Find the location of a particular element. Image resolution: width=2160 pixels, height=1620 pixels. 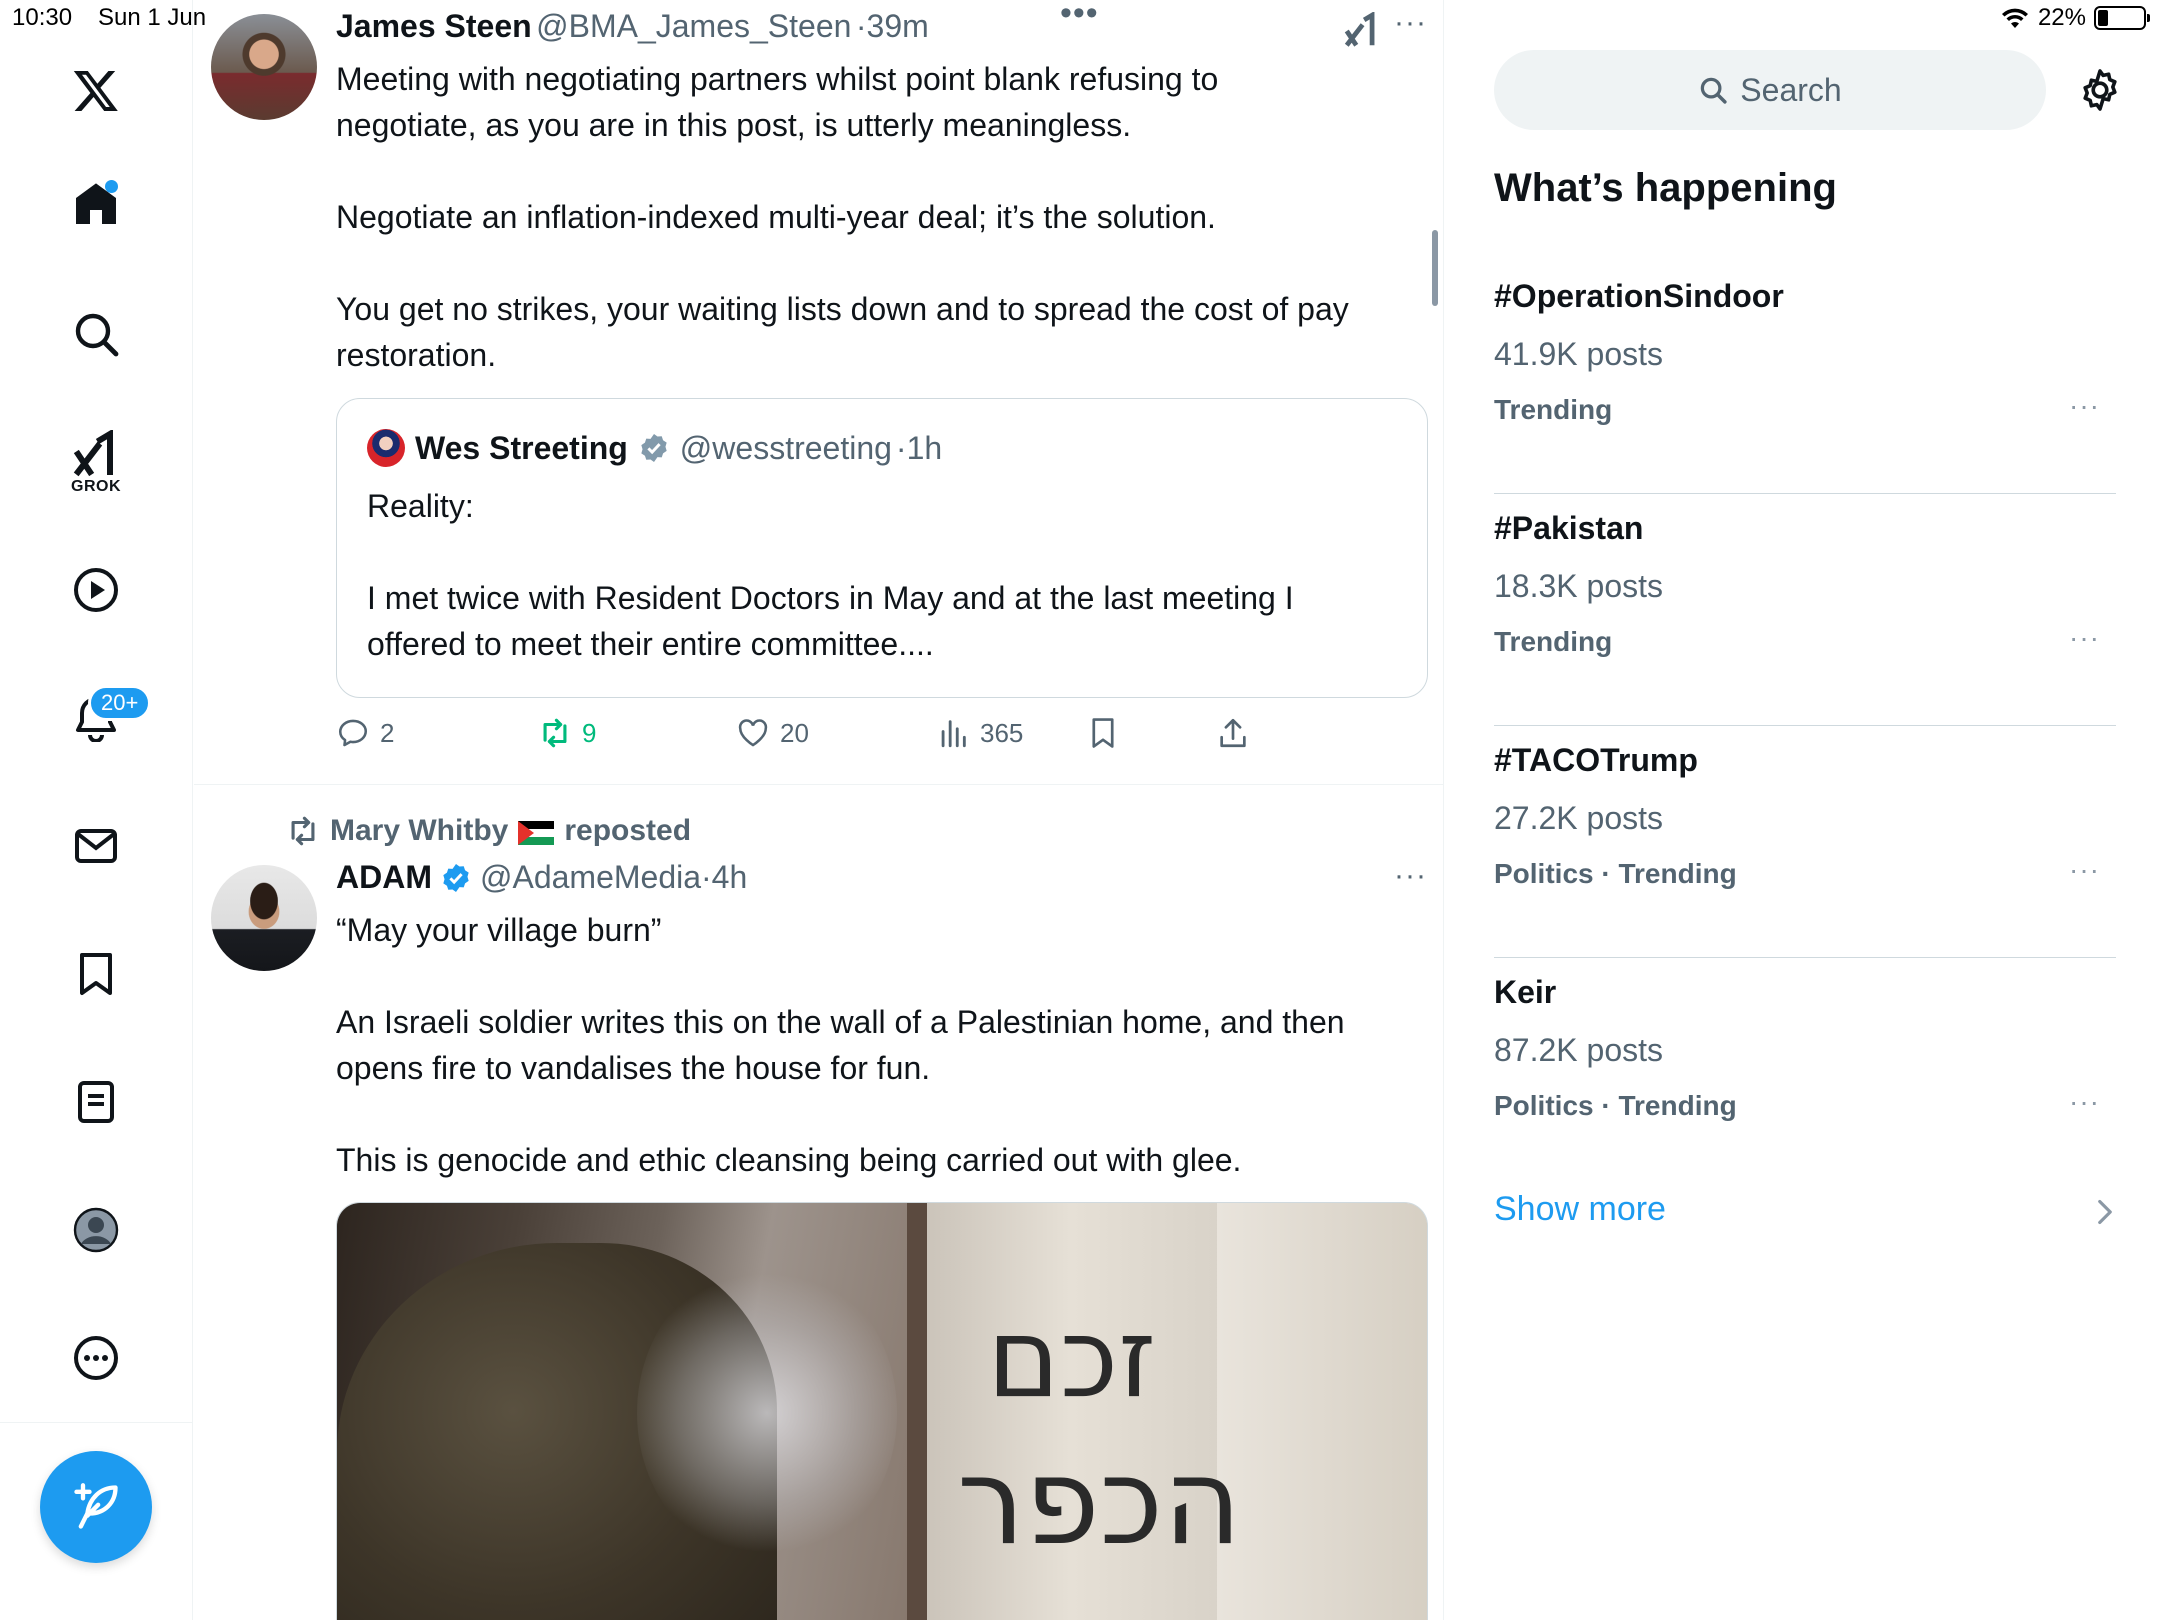

home-unread-dot is located at coordinates (111, 186).